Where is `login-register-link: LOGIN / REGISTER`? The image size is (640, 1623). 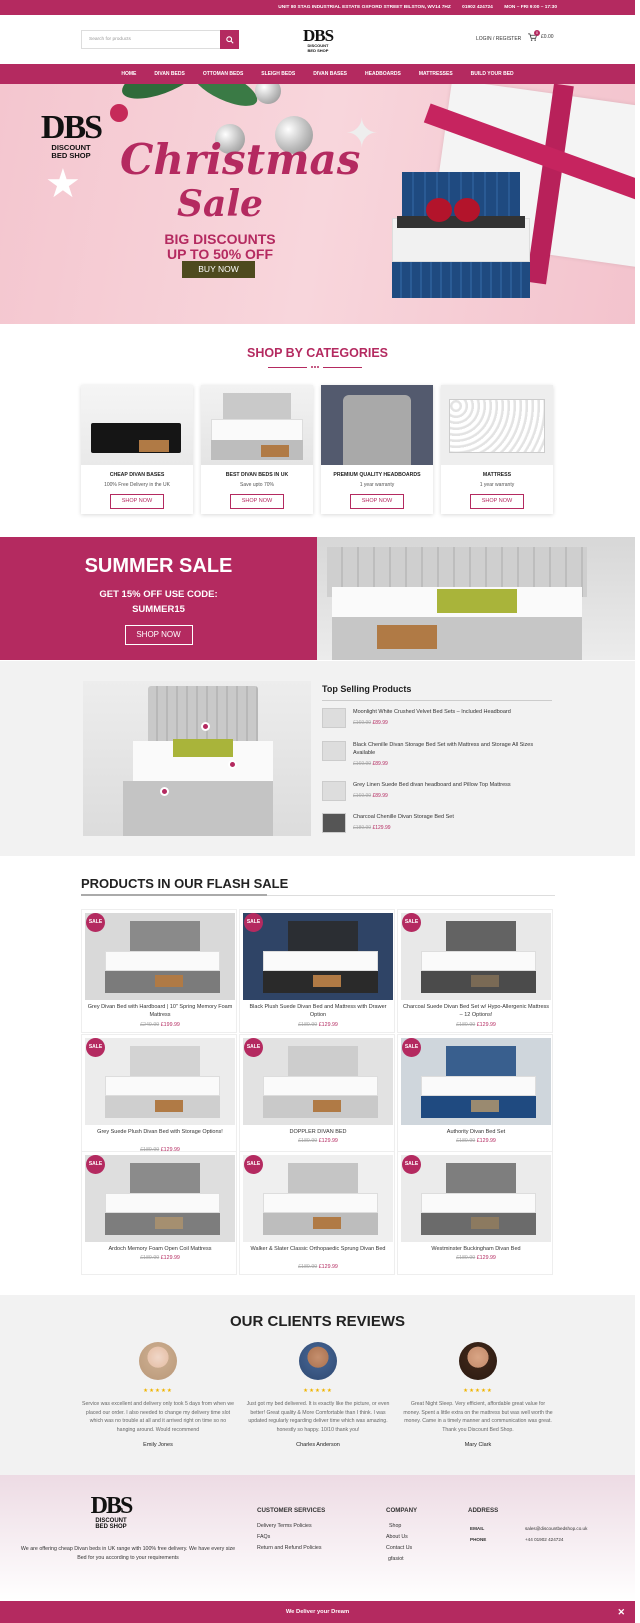
login-register-link: LOGIN / REGISTER is located at coordinates (498, 39).